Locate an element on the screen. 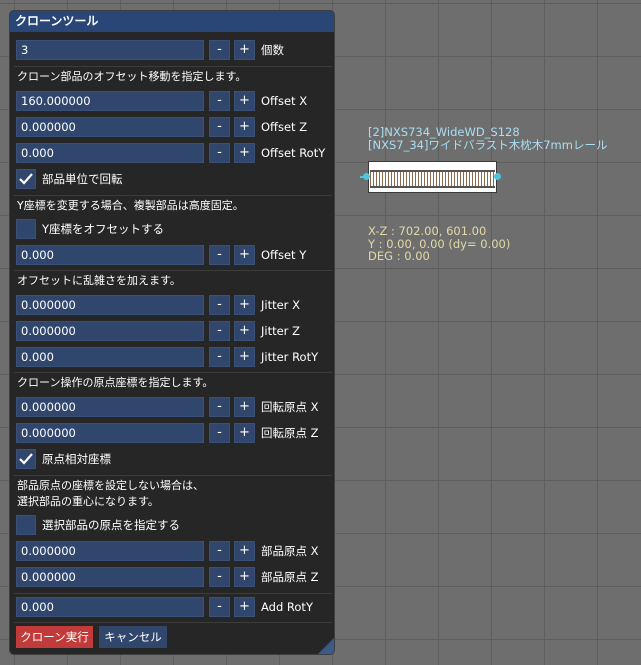  offset-y-label: Offset Y is located at coordinates (284, 255).